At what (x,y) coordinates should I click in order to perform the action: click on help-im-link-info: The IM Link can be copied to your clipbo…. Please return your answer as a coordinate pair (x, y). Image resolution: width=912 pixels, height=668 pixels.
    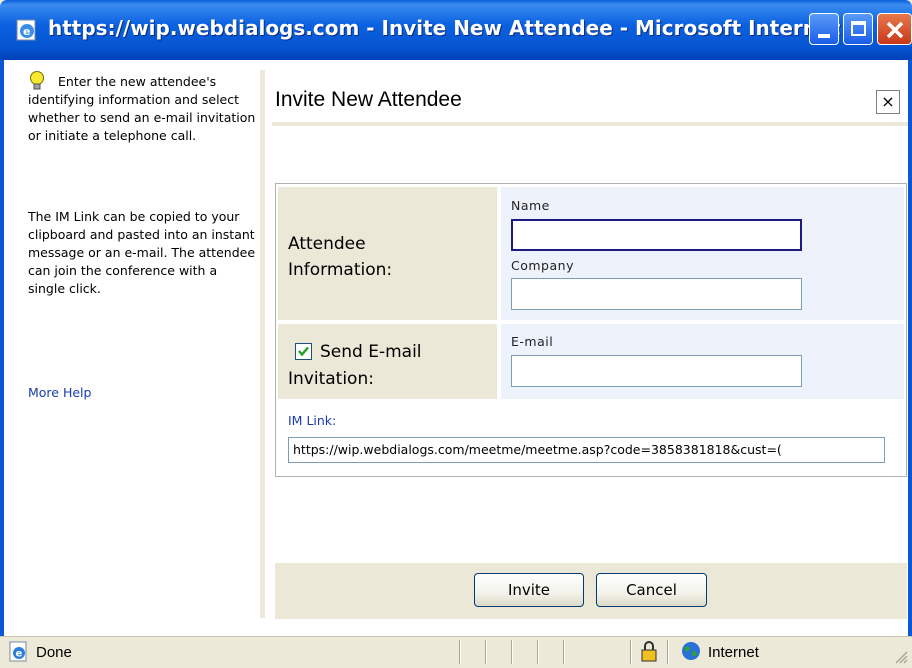
    Looking at the image, I should click on (142, 252).